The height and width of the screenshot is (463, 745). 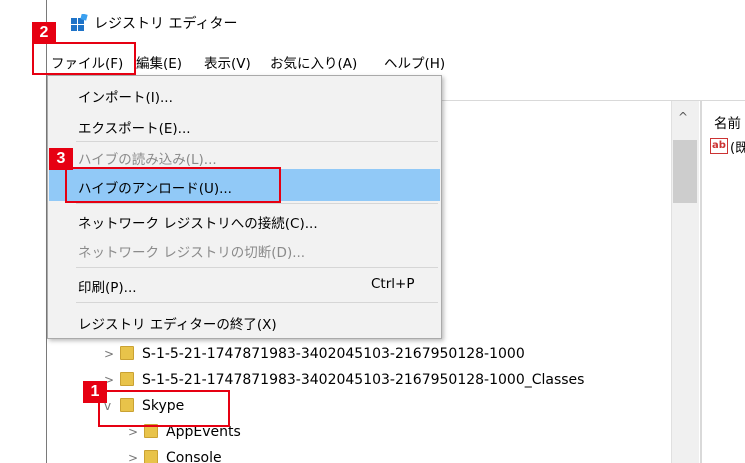 What do you see at coordinates (79, 22) in the screenshot?
I see `regedit-app-icon` at bounding box center [79, 22].